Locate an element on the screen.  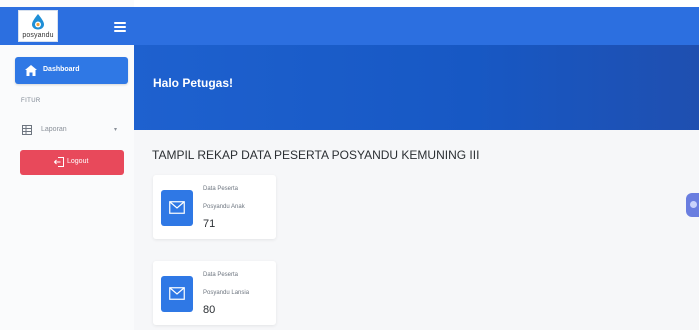
card-value: 71 is located at coordinates (209, 224).